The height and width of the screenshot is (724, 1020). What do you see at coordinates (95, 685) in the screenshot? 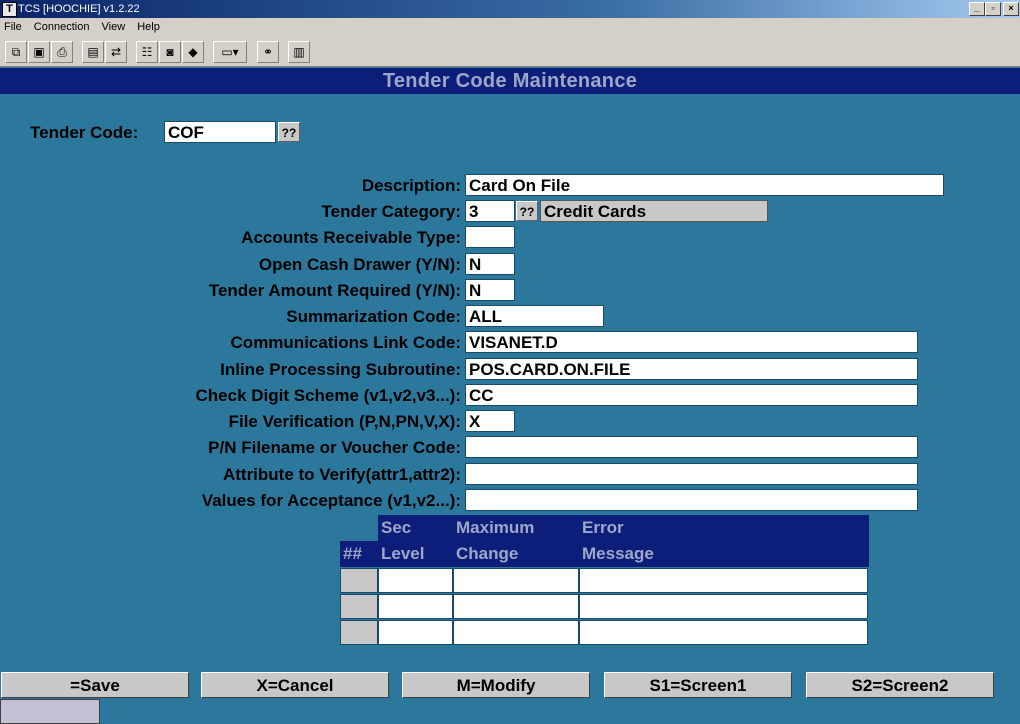
I see `save-button: =Save` at bounding box center [95, 685].